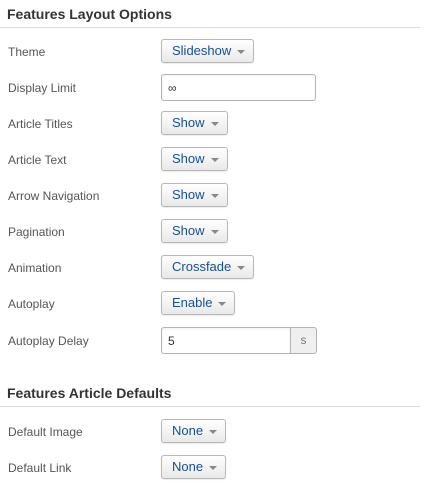  Describe the element at coordinates (37, 160) in the screenshot. I see `article-text-label: Article Text` at that location.